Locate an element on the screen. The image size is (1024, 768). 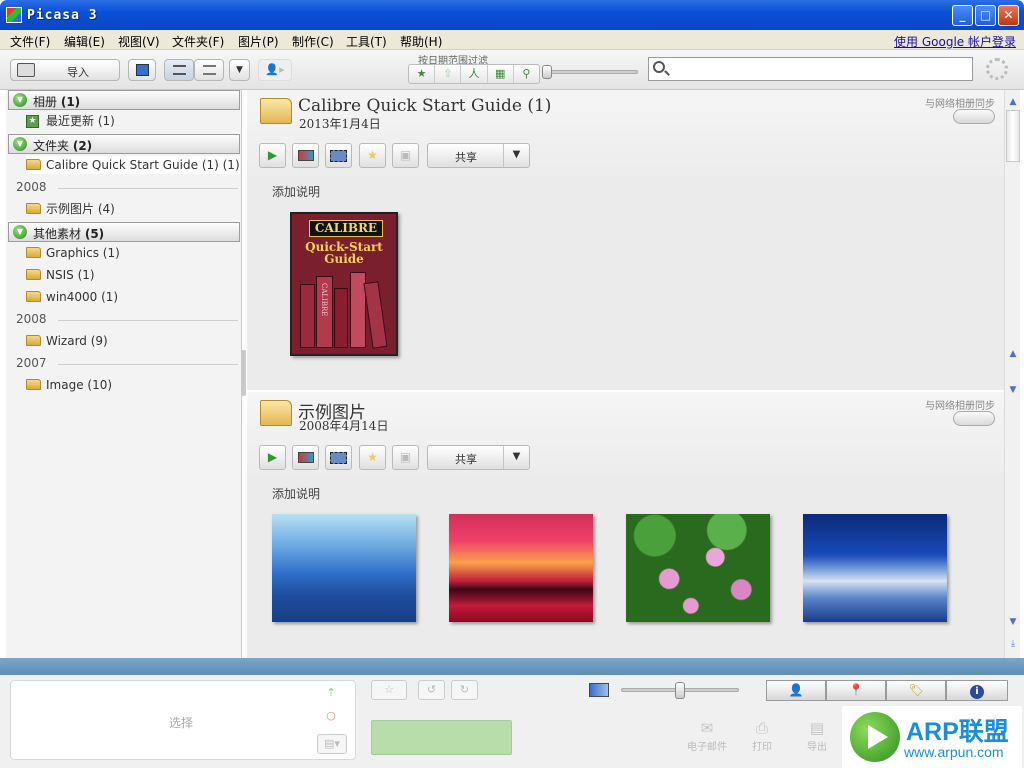
section-folders: ▼ 文件夹 (2) is located at coordinates (124, 144).